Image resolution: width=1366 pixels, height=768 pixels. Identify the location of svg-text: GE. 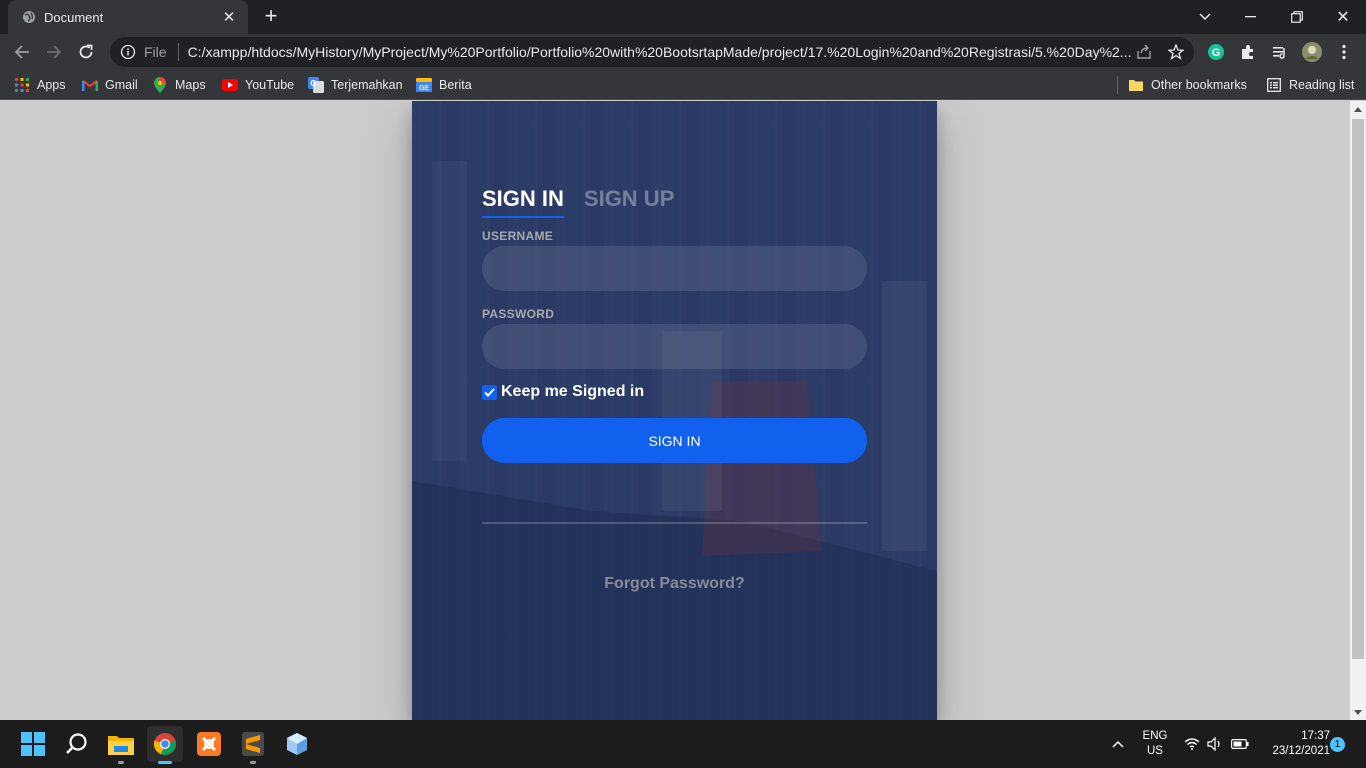
(424, 88).